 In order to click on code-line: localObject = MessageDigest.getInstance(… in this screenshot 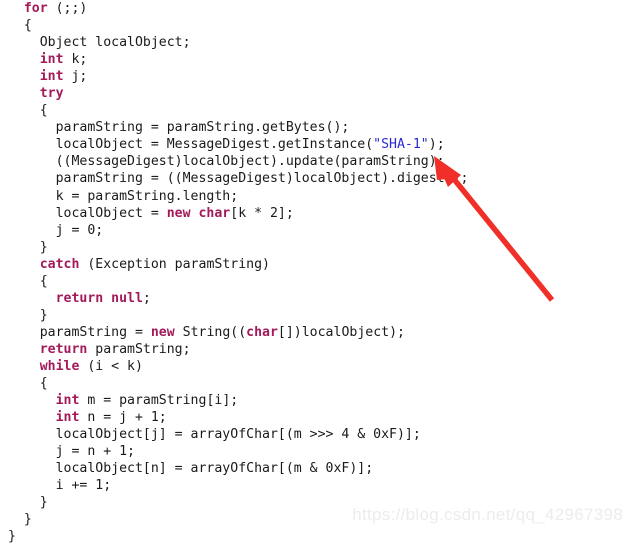, I will do `click(314, 144)`.